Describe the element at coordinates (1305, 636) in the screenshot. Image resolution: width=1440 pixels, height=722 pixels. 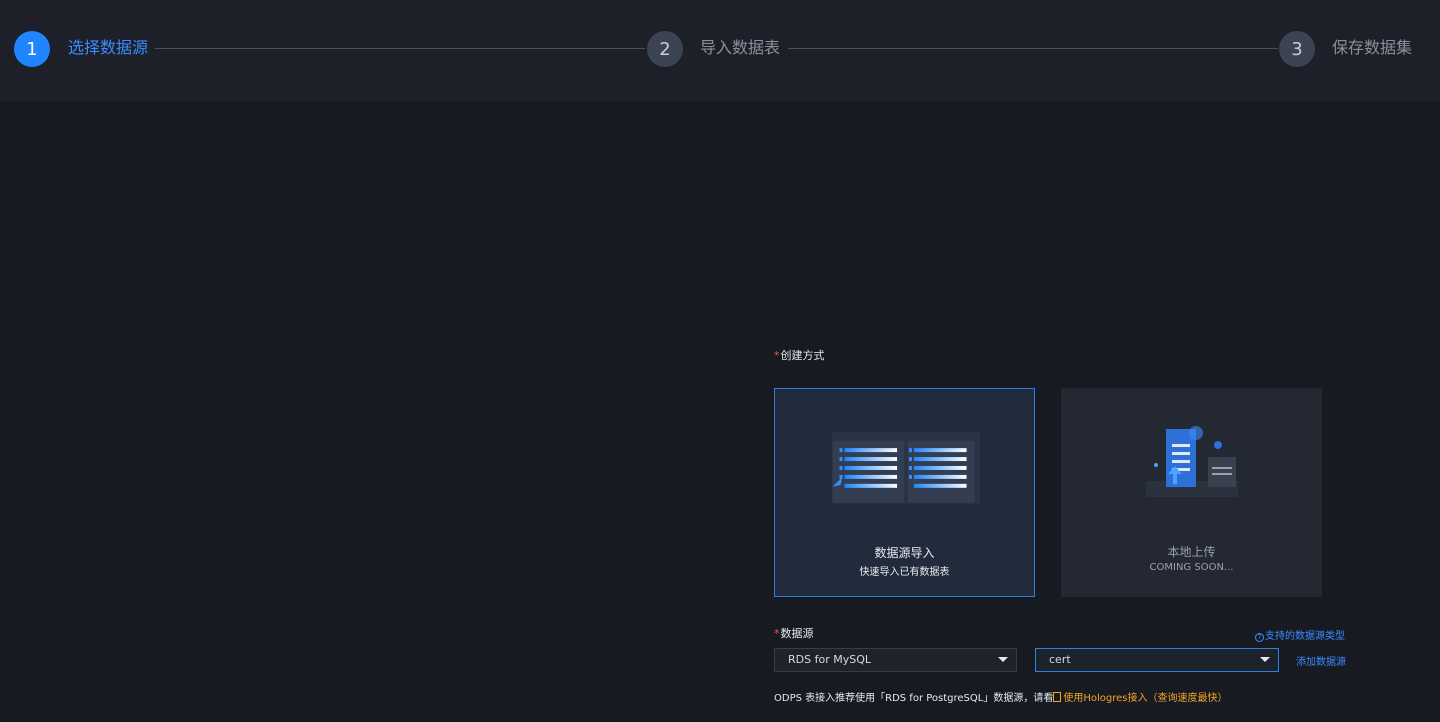
I see `help-link-text: 支持的数据源类型` at that location.